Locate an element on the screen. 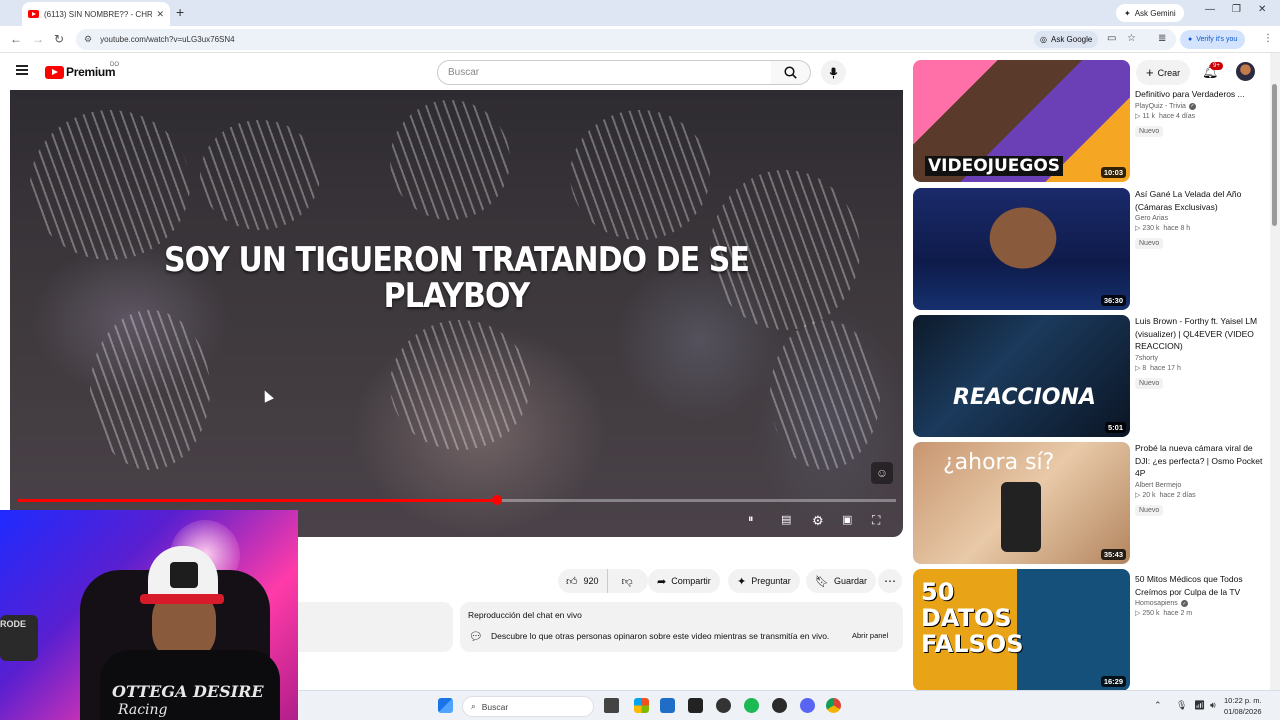 This screenshot has height=720, width=1280. search-input: Buscar is located at coordinates (604, 72).